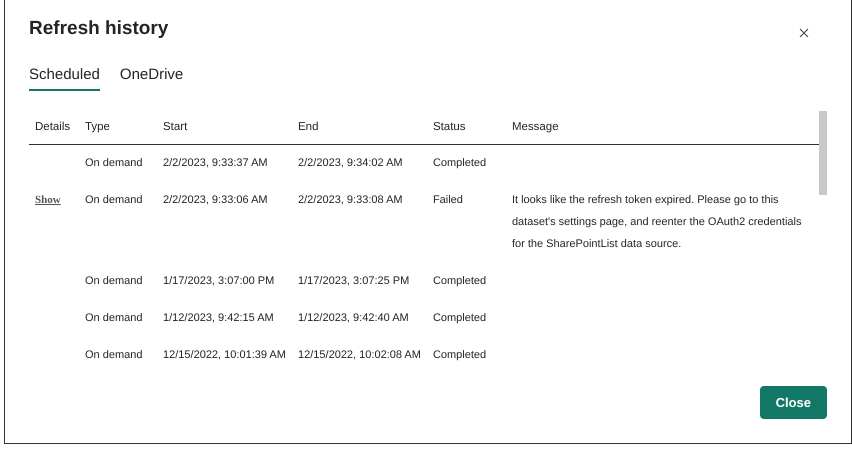 Image resolution: width=852 pixels, height=452 pixels. What do you see at coordinates (466, 127) in the screenshot?
I see `column-header: Status` at bounding box center [466, 127].